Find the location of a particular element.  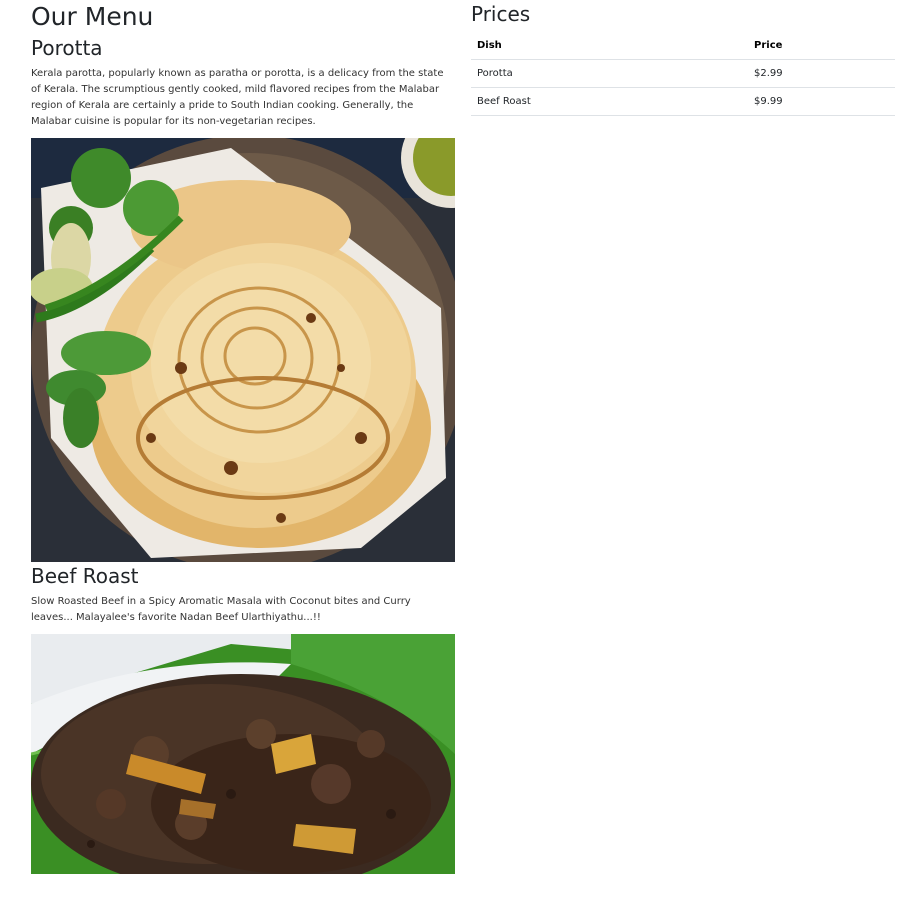

cell-price: $2.99 is located at coordinates (821, 73).